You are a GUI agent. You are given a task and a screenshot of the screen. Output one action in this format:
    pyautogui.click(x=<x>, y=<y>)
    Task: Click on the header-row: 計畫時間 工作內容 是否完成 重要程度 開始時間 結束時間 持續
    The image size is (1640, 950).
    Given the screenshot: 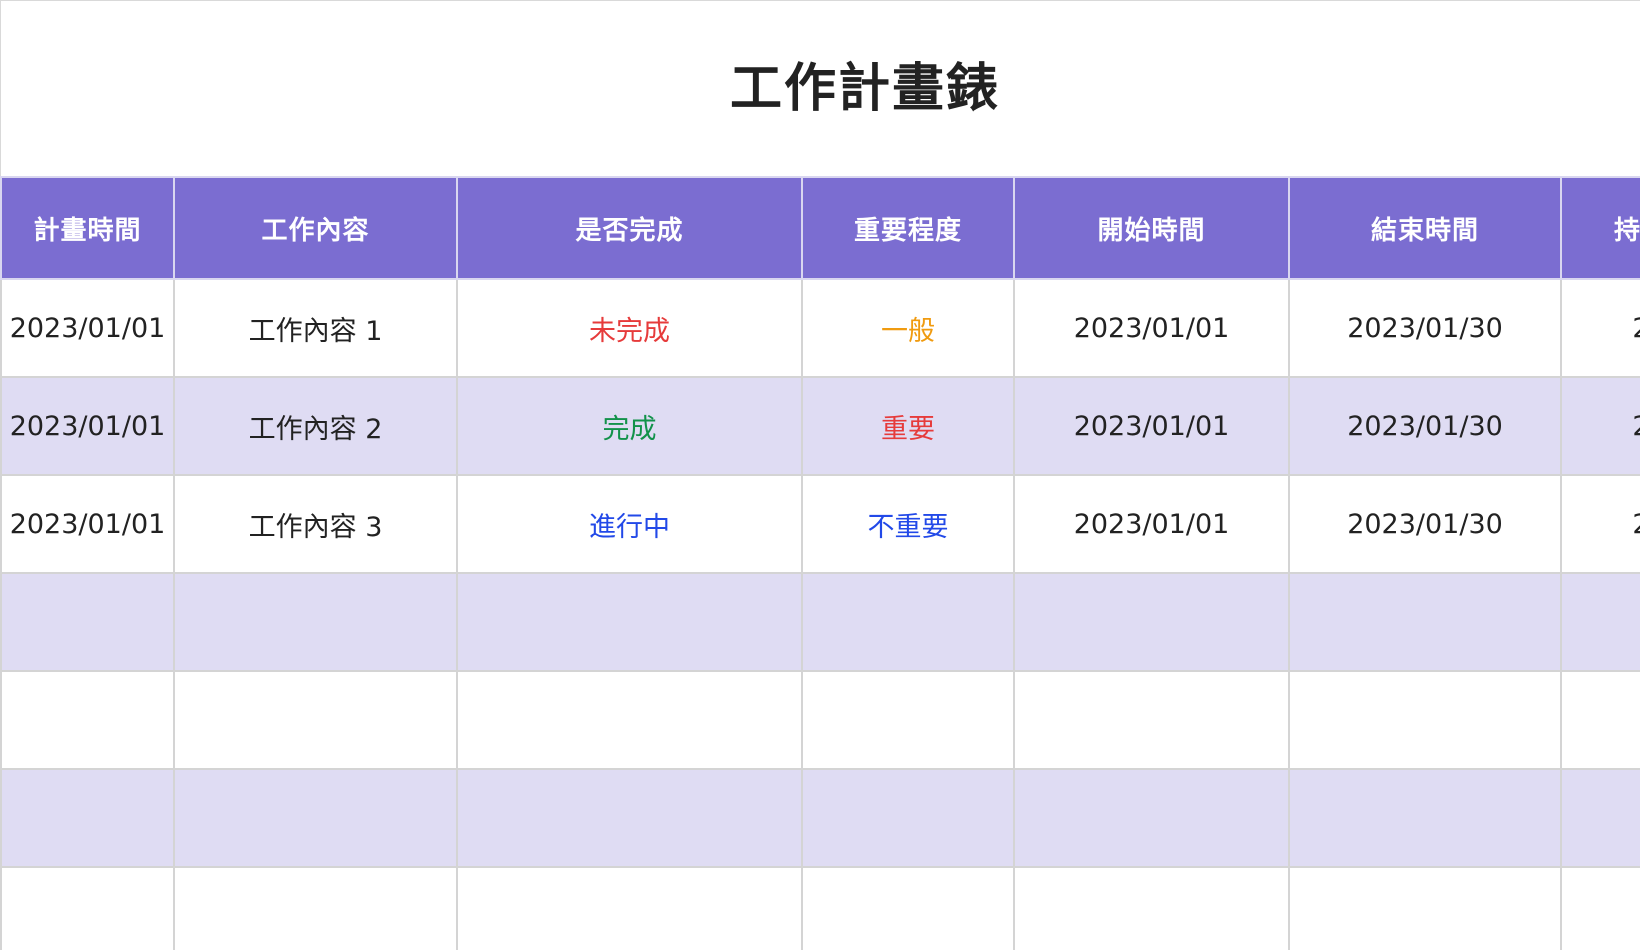 What is the action you would take?
    pyautogui.click(x=820, y=228)
    